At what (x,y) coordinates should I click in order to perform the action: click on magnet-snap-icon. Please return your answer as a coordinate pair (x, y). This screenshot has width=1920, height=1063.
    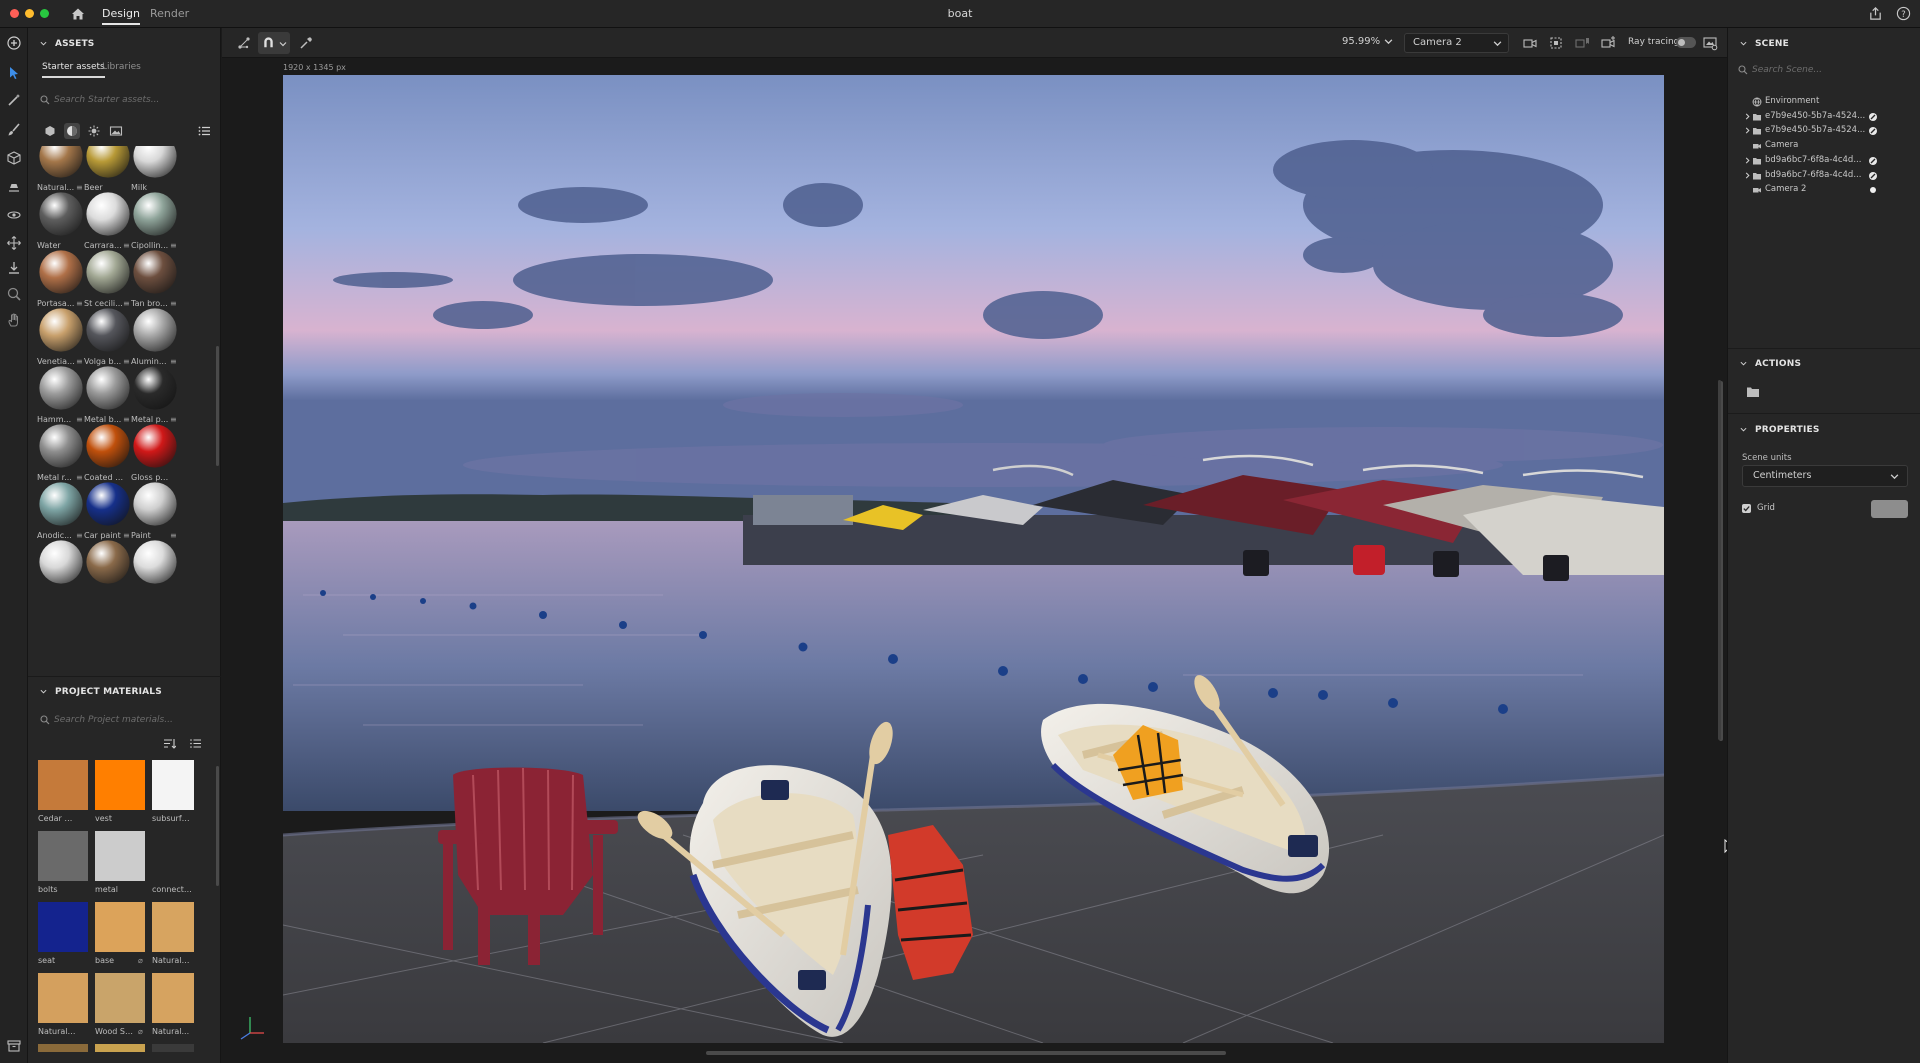
    Looking at the image, I should click on (268, 42).